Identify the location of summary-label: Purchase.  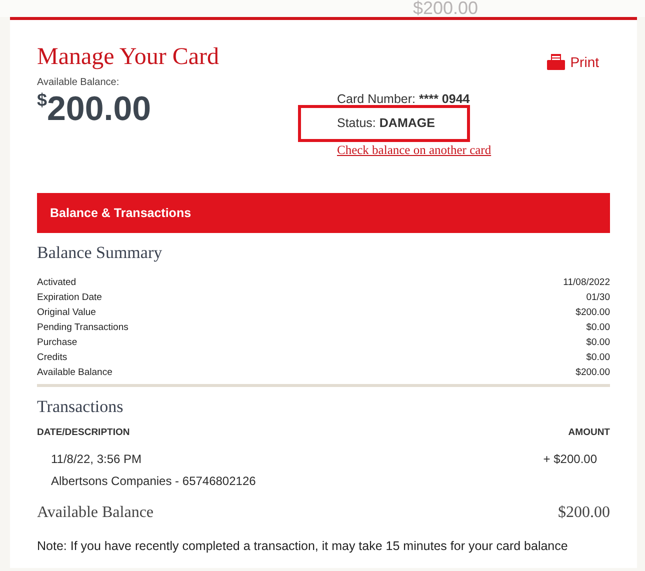
(57, 343).